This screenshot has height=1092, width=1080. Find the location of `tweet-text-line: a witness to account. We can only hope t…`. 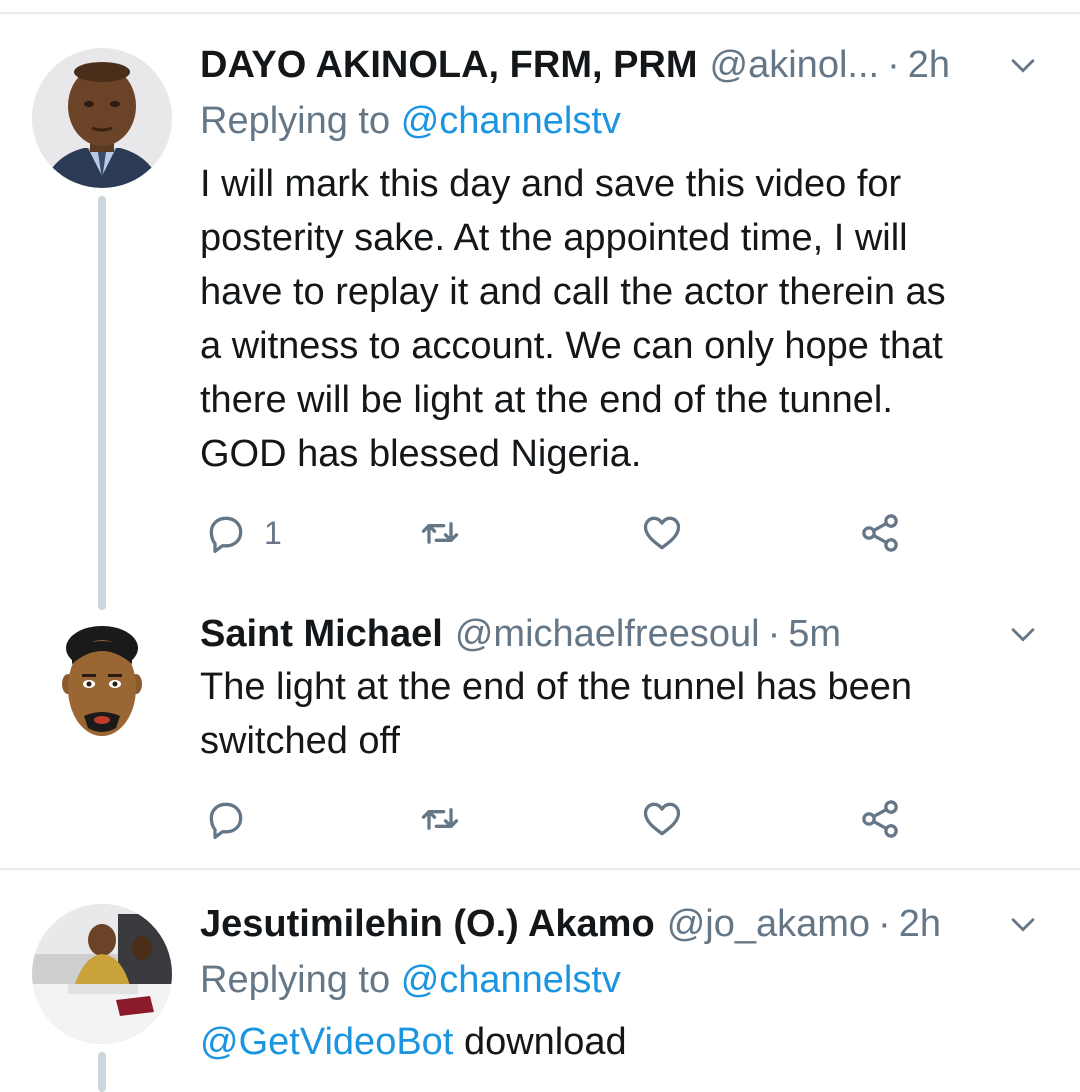

tweet-text-line: a witness to account. We can only hope t… is located at coordinates (571, 346).